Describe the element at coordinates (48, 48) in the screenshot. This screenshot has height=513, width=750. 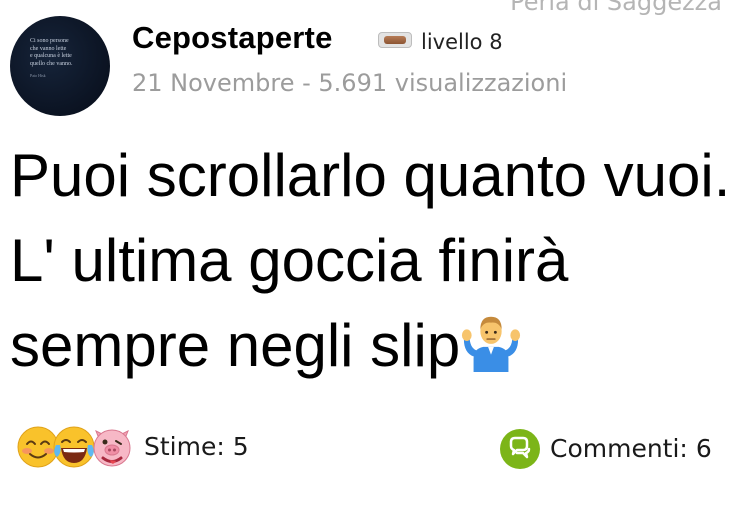
I see `avatar-line: che vanno lette` at that location.